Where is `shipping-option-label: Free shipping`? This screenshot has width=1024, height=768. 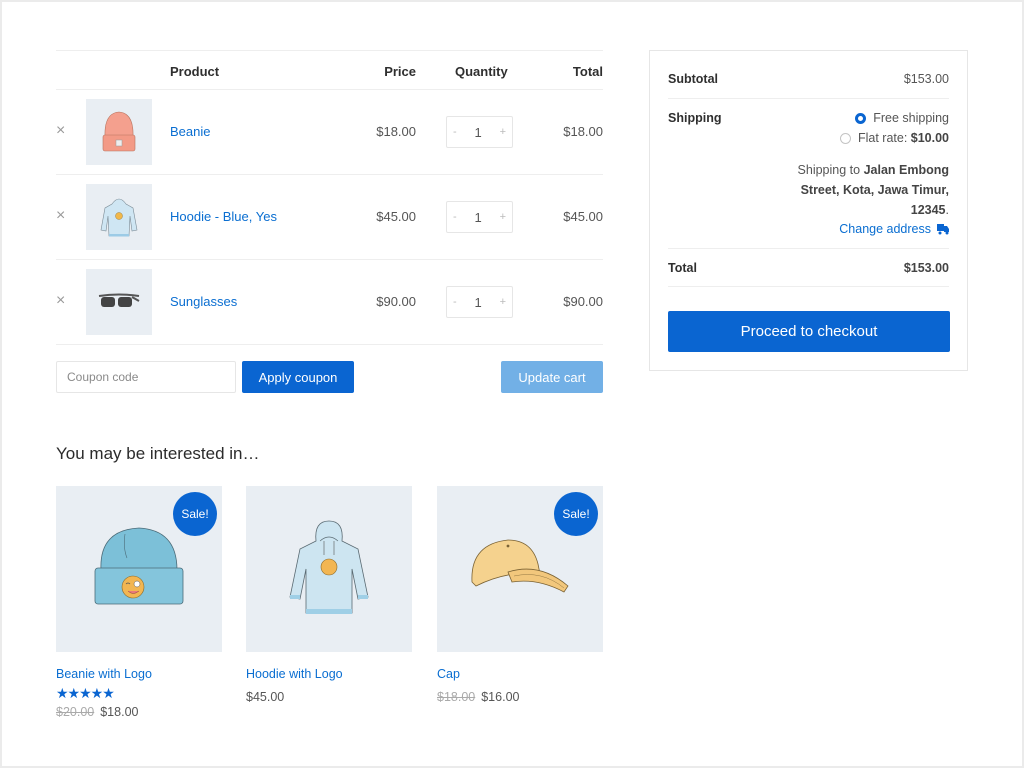
shipping-option-label: Free shipping is located at coordinates (911, 118).